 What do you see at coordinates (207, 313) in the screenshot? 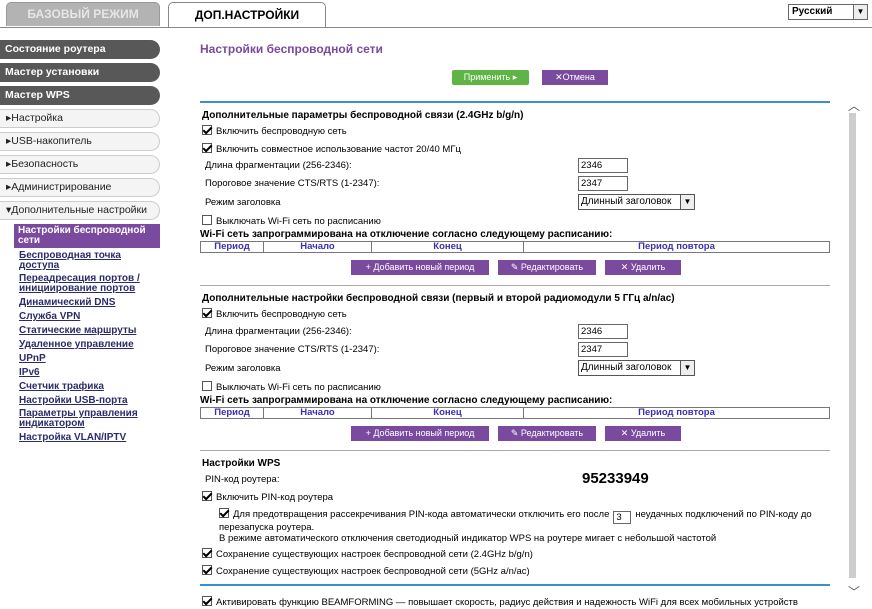
I see `enable-wifi-5-checkbox` at bounding box center [207, 313].